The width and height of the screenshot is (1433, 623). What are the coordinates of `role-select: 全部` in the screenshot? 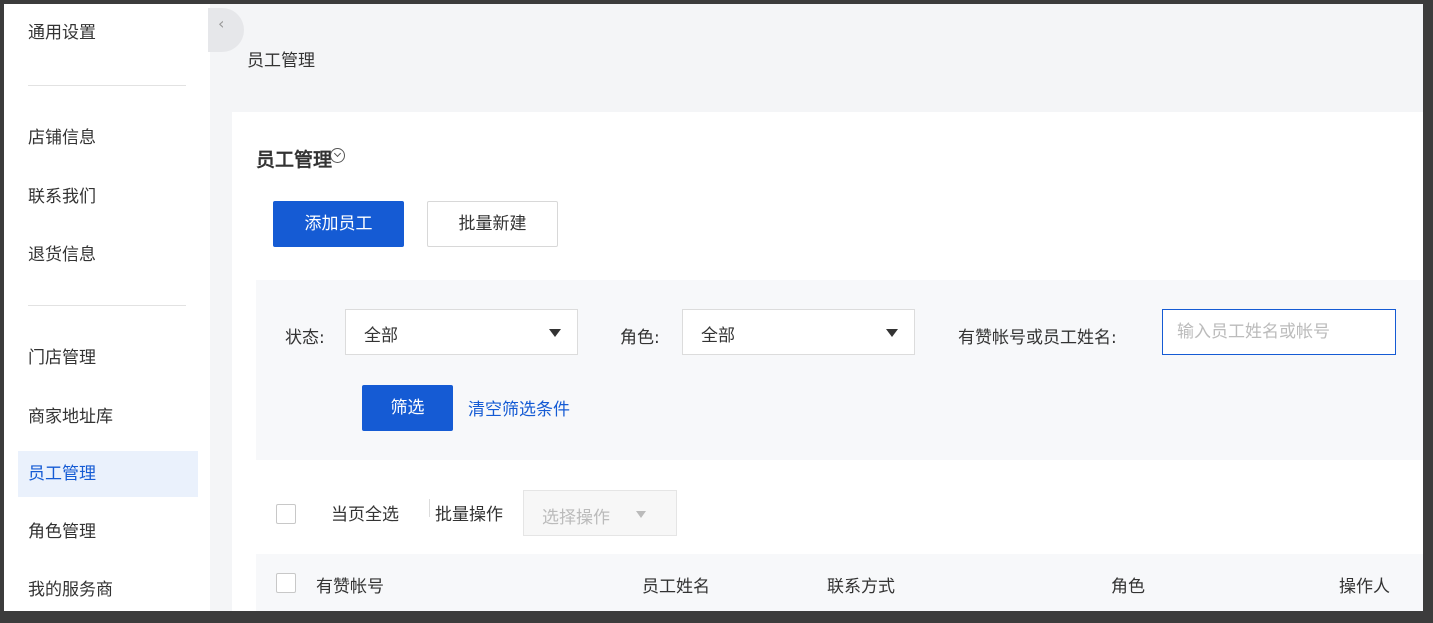 It's located at (798, 332).